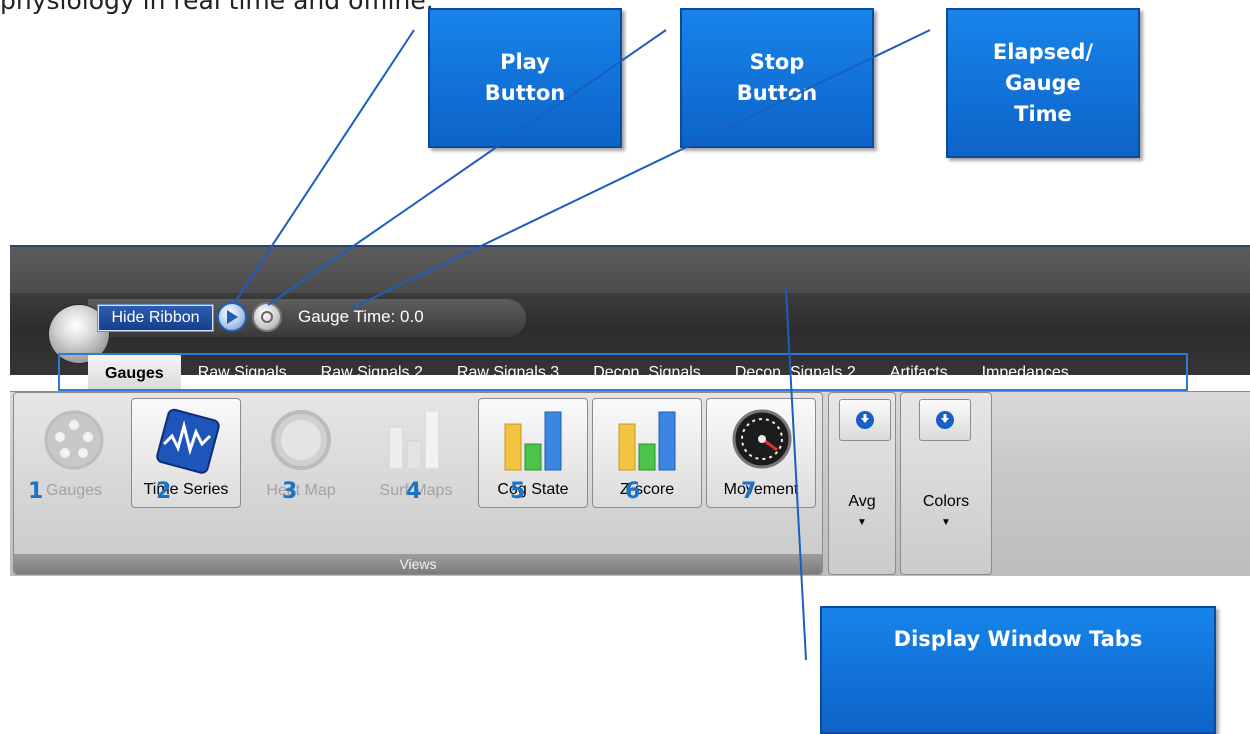  What do you see at coordinates (533, 441) in the screenshot?
I see `cog-state-icon` at bounding box center [533, 441].